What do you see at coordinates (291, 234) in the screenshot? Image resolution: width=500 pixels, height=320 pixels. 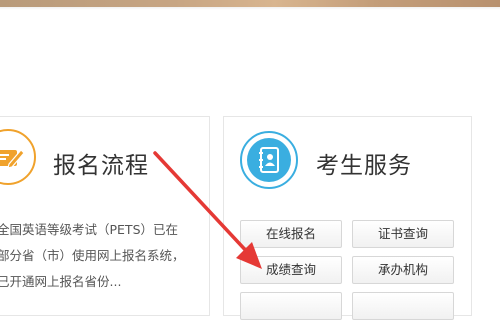 I see `online-registration-button: 在线报名` at bounding box center [291, 234].